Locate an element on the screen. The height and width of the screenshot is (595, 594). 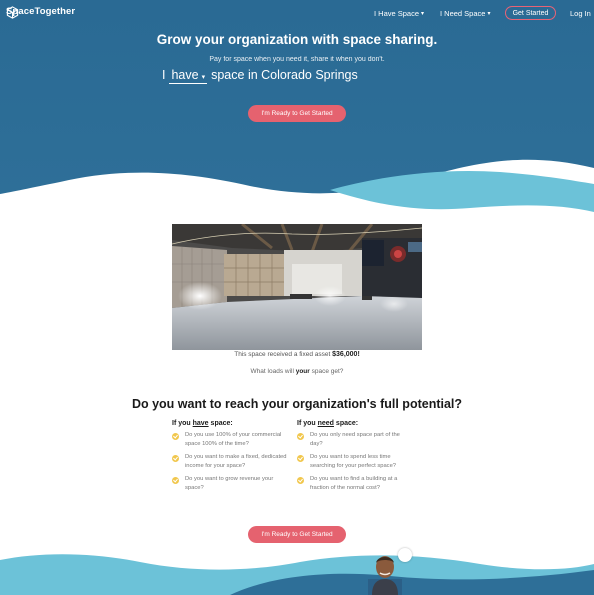
need-head-suffix: space: is located at coordinates (347, 423).